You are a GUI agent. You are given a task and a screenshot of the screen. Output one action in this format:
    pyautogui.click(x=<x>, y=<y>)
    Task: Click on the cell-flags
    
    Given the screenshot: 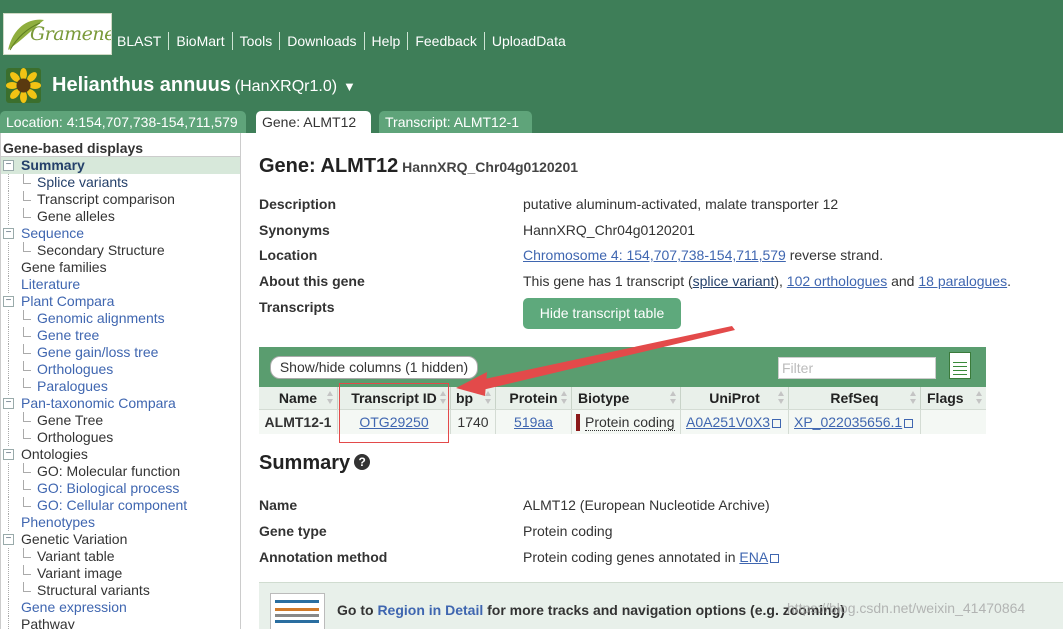 What is the action you would take?
    pyautogui.click(x=953, y=421)
    